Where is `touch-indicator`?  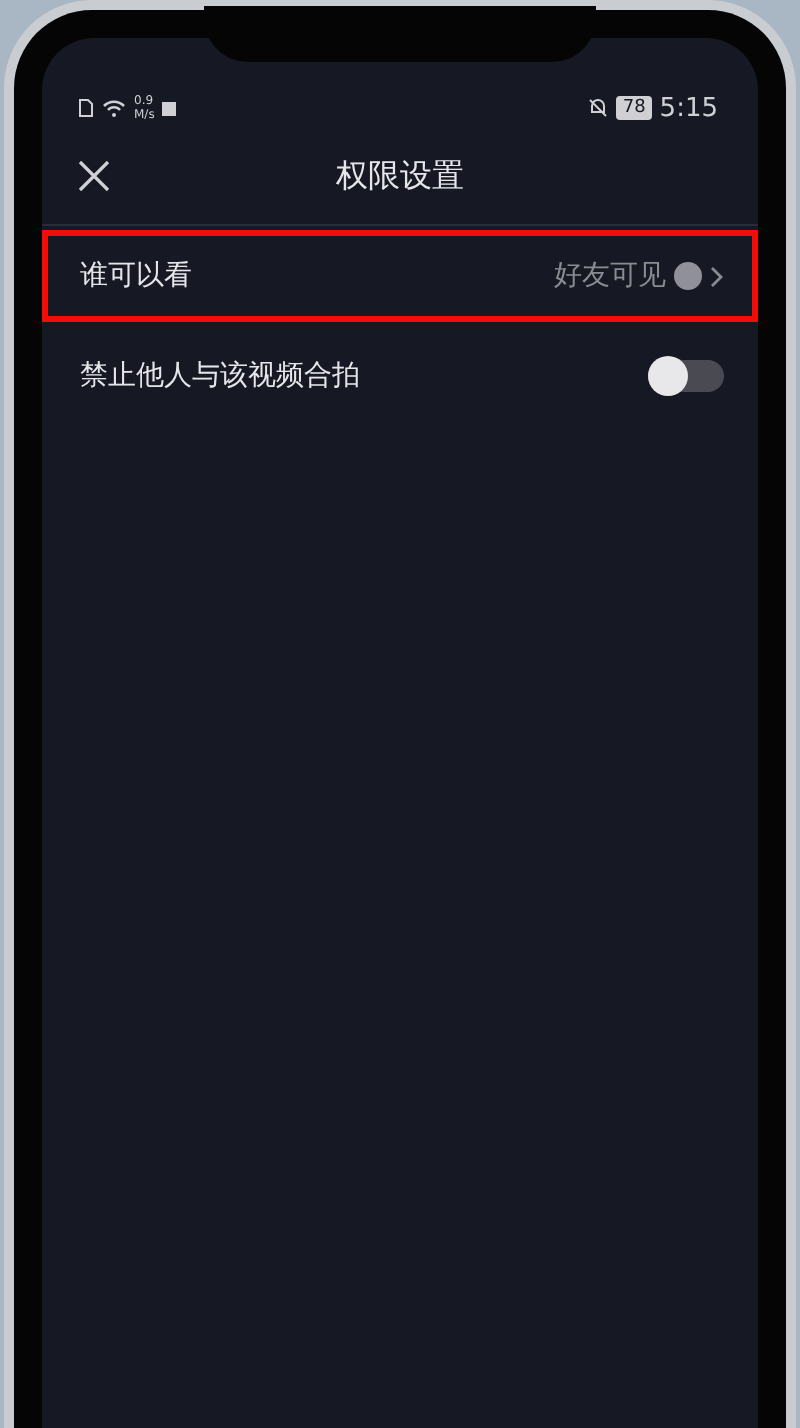
touch-indicator is located at coordinates (688, 276).